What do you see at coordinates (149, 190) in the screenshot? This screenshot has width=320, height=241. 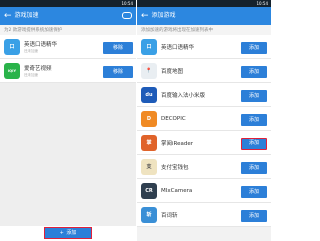 I see `app-icon: CR` at bounding box center [149, 190].